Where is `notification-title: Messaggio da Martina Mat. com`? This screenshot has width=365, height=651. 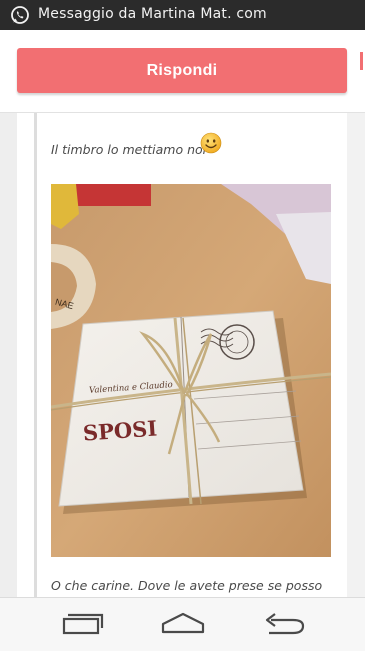 notification-title: Messaggio da Martina Mat. com is located at coordinates (152, 14).